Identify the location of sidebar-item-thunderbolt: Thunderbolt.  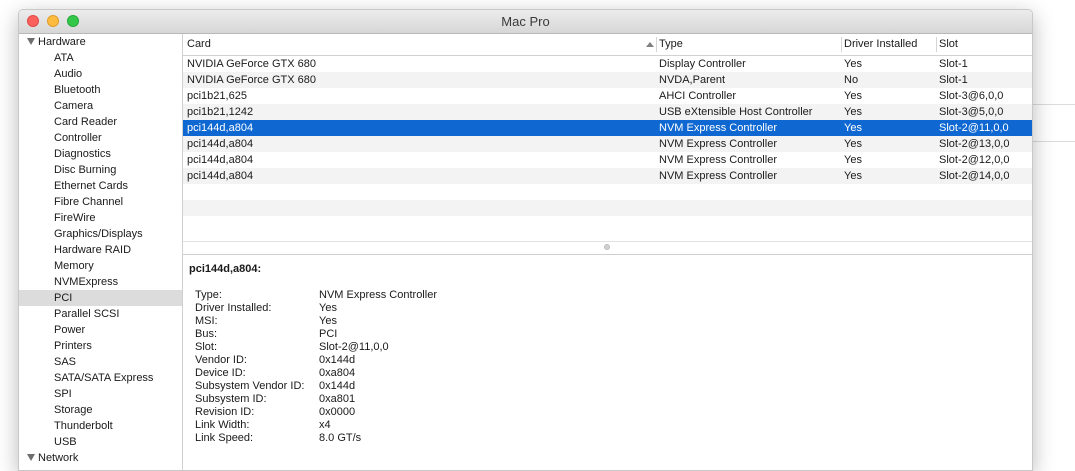
(100, 426).